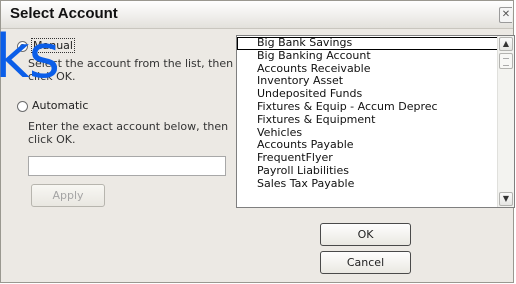  Describe the element at coordinates (128, 126) in the screenshot. I see `automatic-description-line1: Enter the exact account below, then` at that location.